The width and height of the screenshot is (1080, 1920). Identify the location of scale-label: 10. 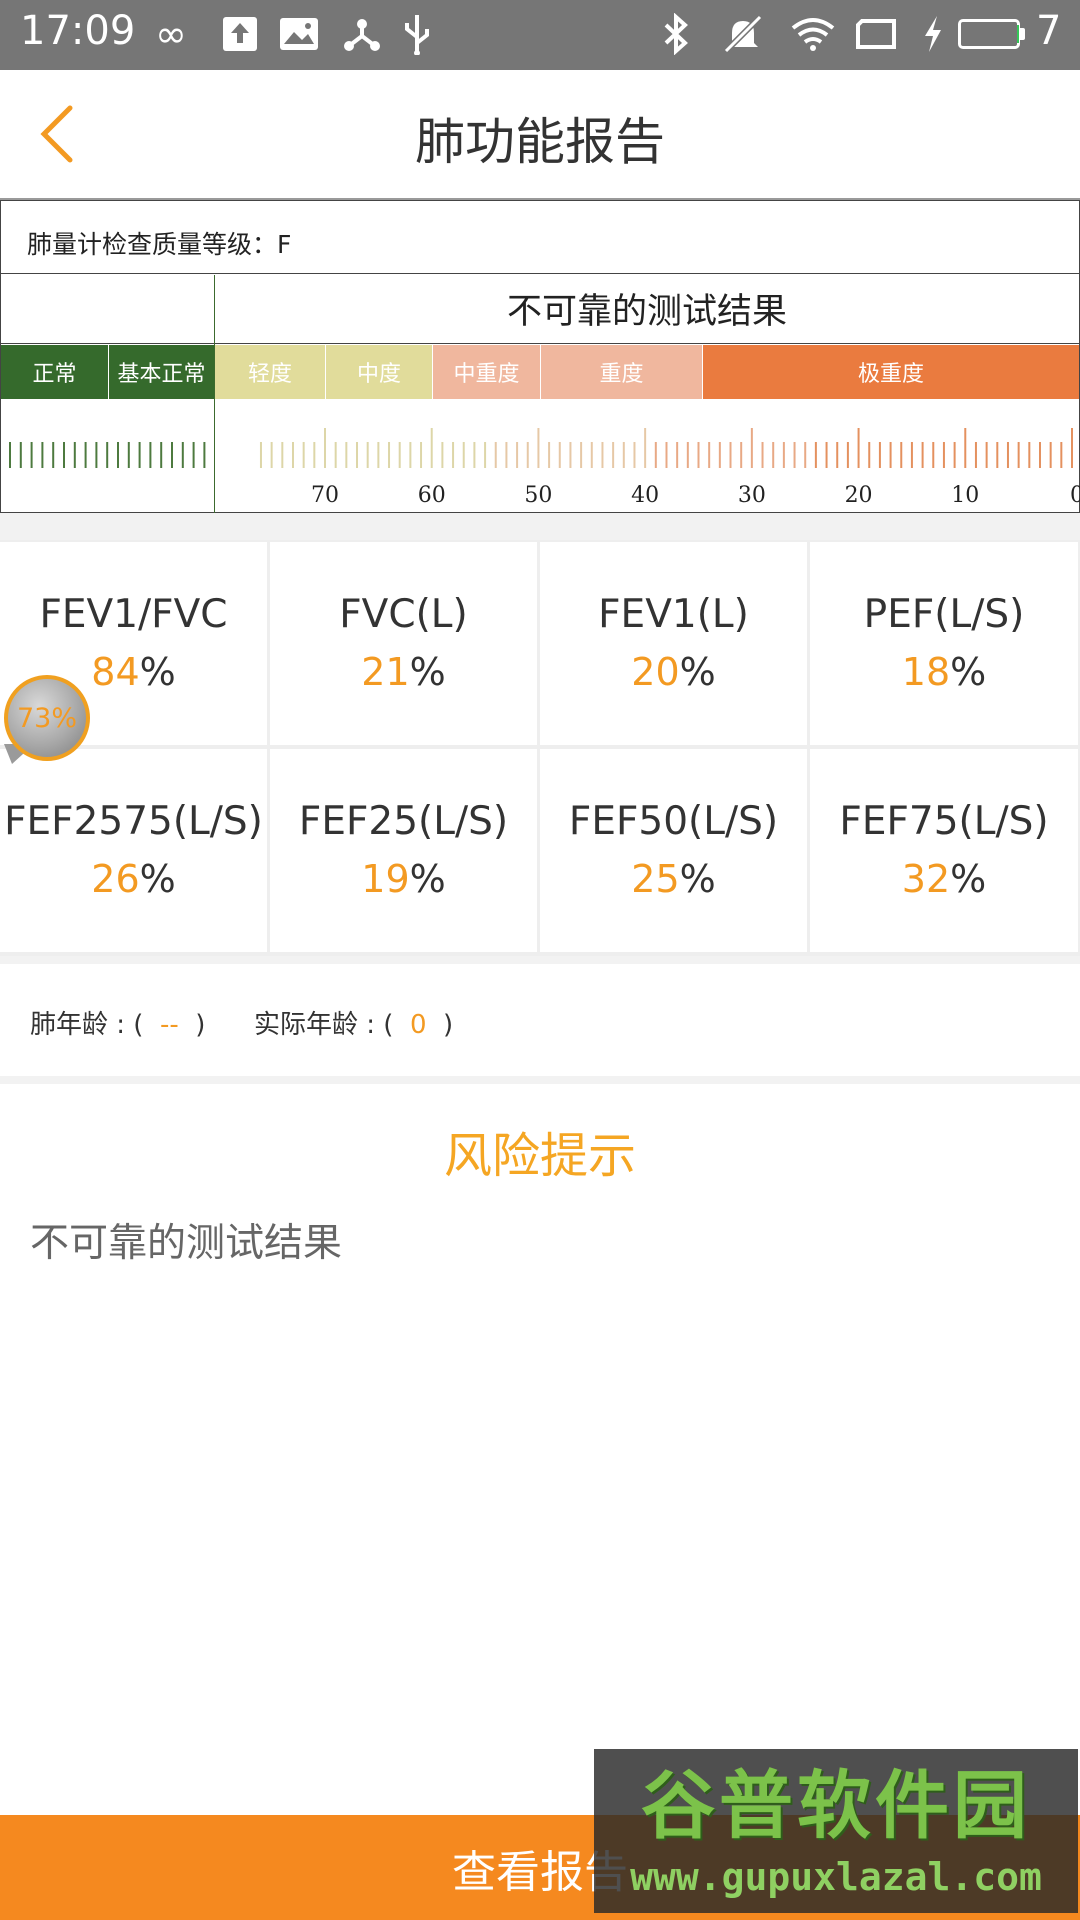
(965, 495).